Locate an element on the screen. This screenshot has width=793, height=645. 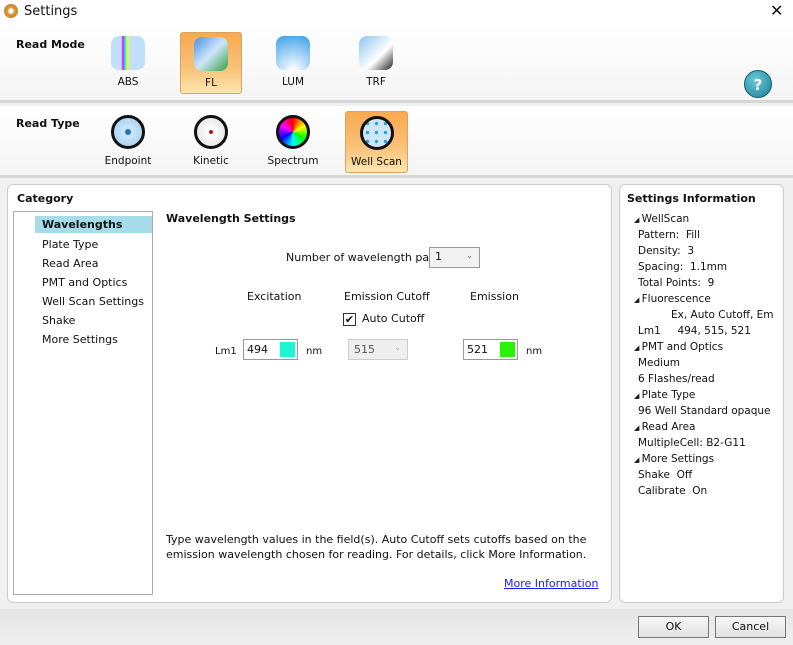
label: Well Scan is located at coordinates (376, 162).